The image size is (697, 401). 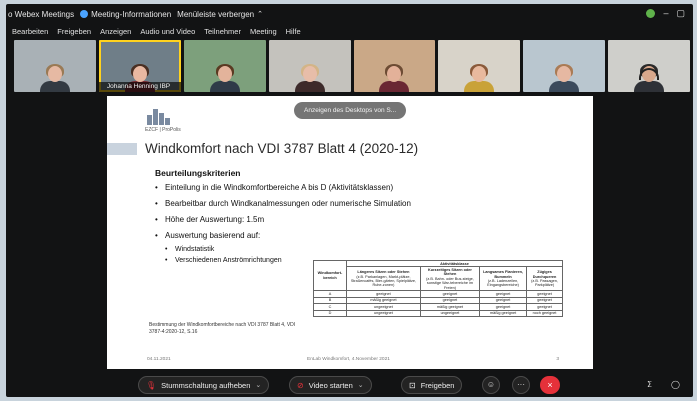 What do you see at coordinates (223, 249) in the screenshot?
I see `sub-bullet-item: Windstatistik` at bounding box center [223, 249].